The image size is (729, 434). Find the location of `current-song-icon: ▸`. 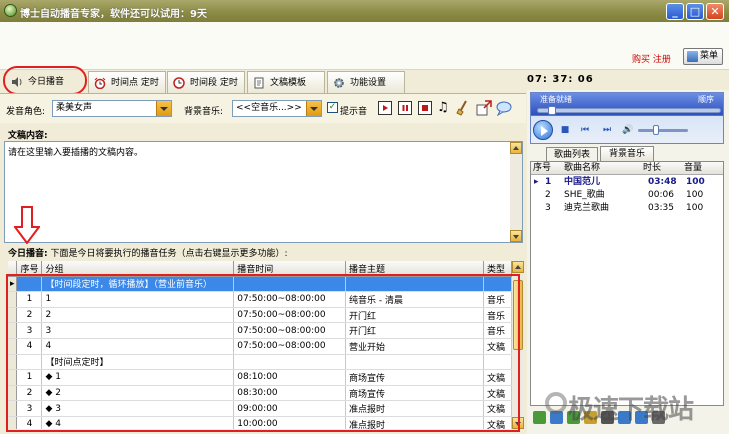

current-song-icon: ▸ is located at coordinates (536, 182).